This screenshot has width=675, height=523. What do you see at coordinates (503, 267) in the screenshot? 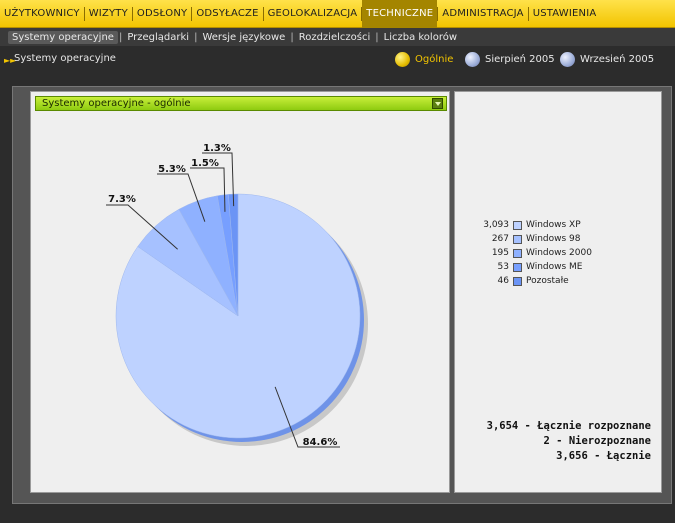
I see `legend-value: 53` at bounding box center [503, 267].